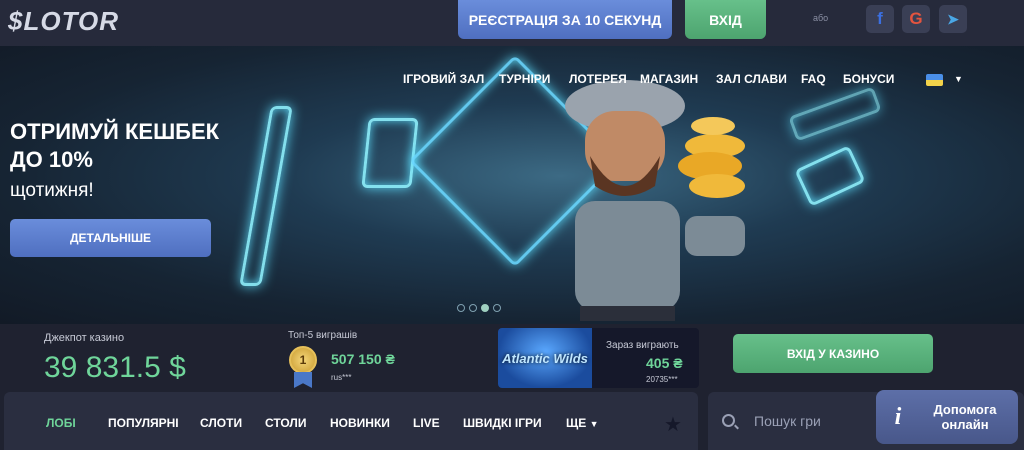  What do you see at coordinates (868, 79) in the screenshot?
I see `nav-item-bonuses: БОНУСИ` at bounding box center [868, 79].